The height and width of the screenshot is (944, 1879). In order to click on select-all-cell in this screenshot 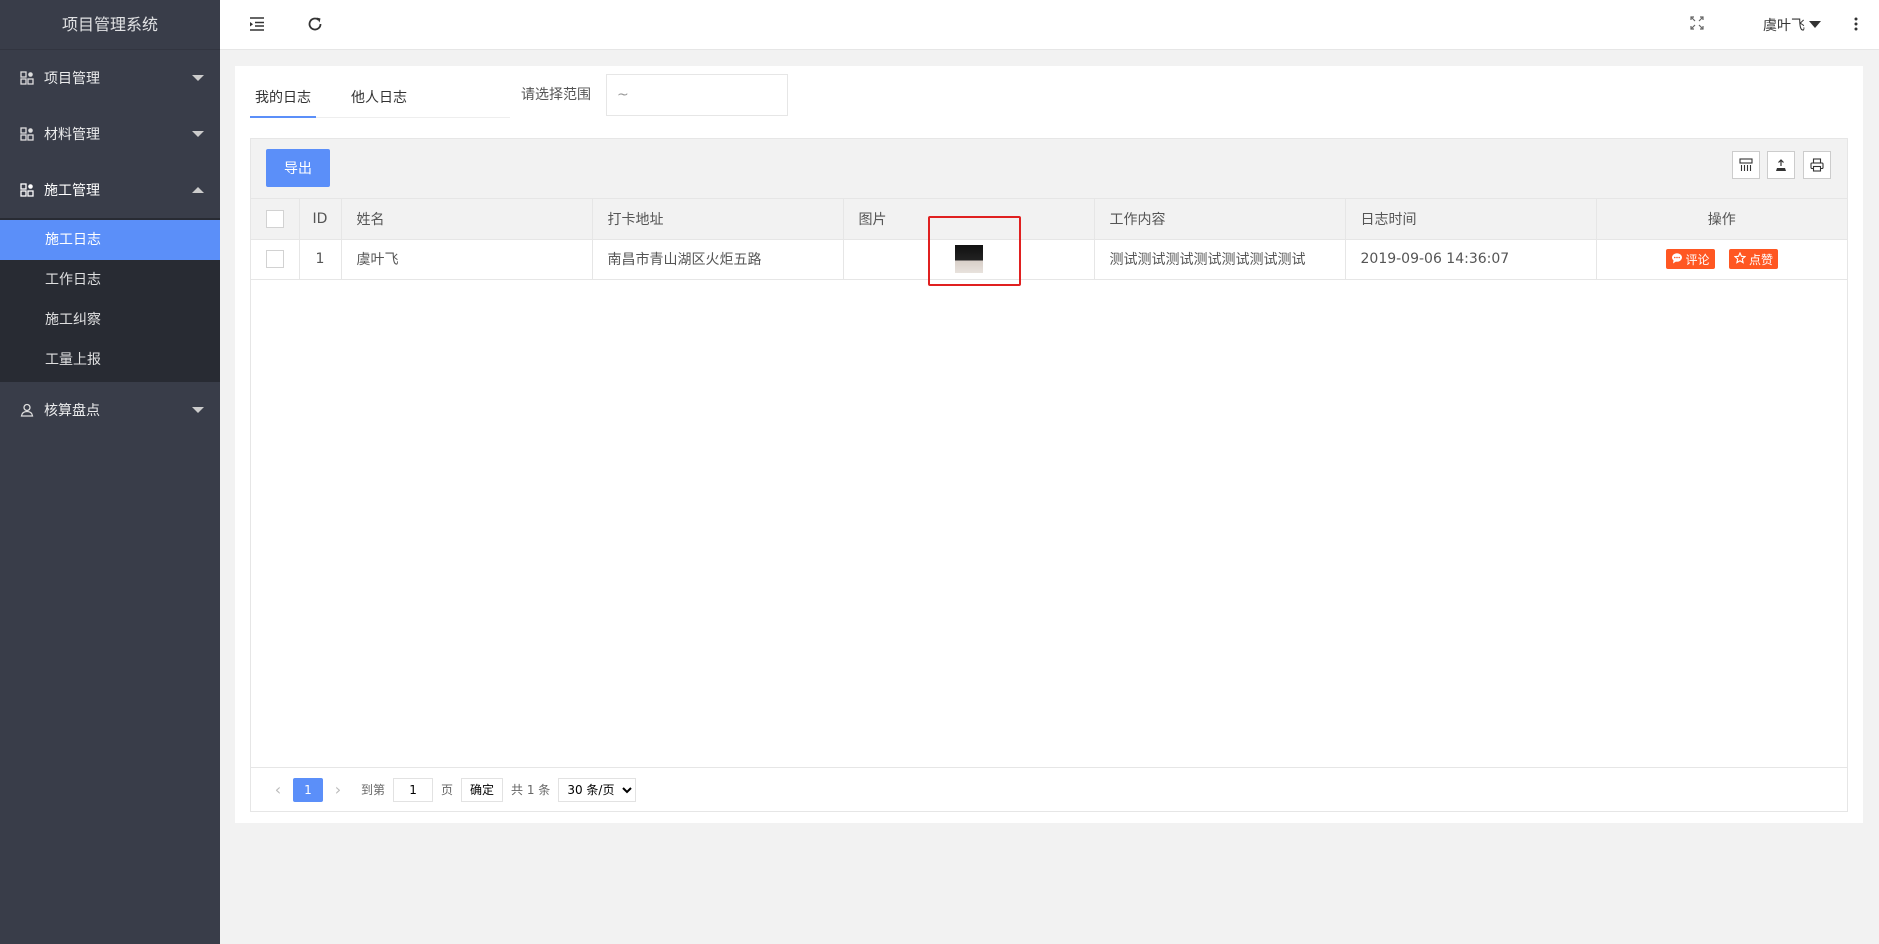, I will do `click(275, 219)`.